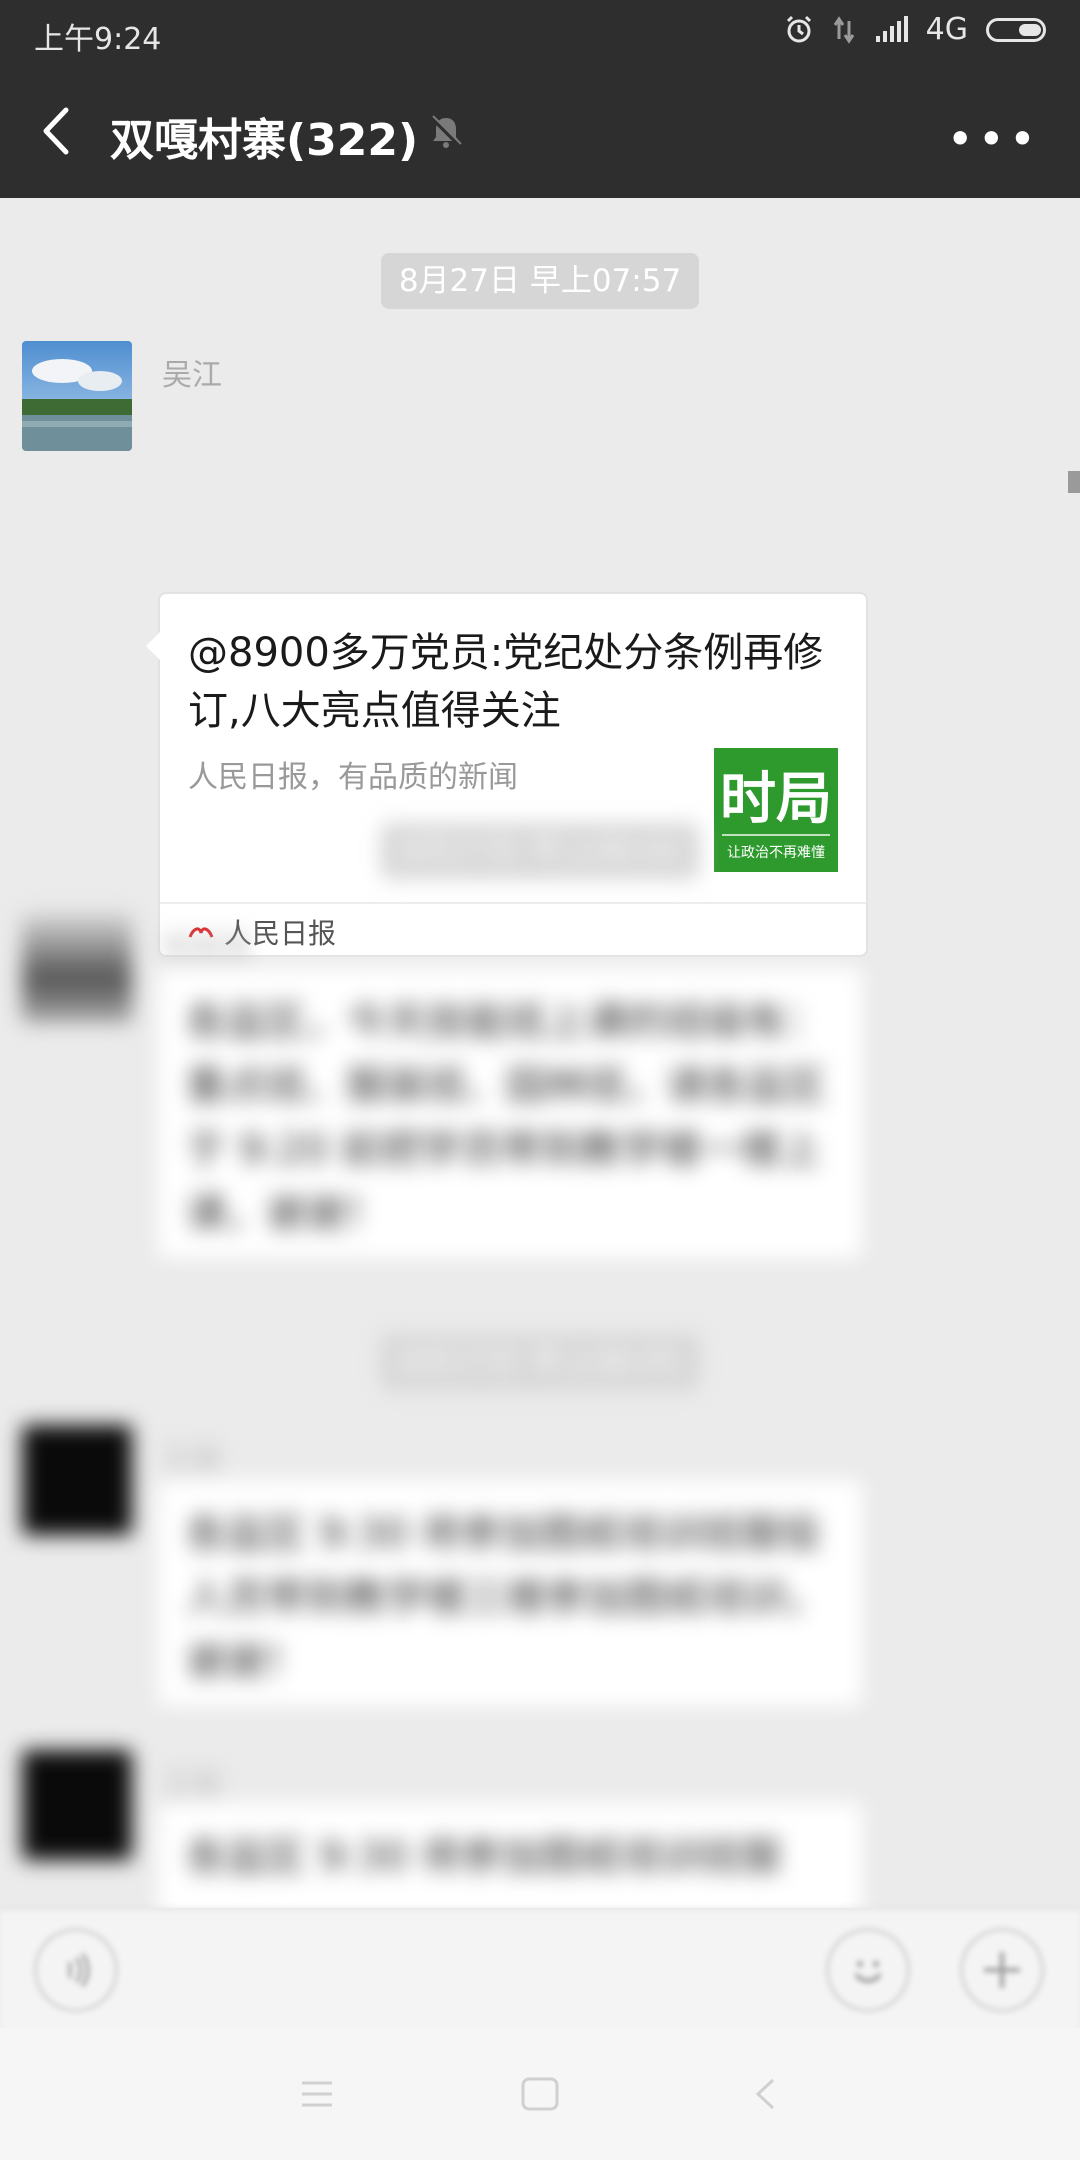 Image resolution: width=1080 pixels, height=2160 pixels. Describe the element at coordinates (1074, 482) in the screenshot. I see `scroll-indicator` at that location.